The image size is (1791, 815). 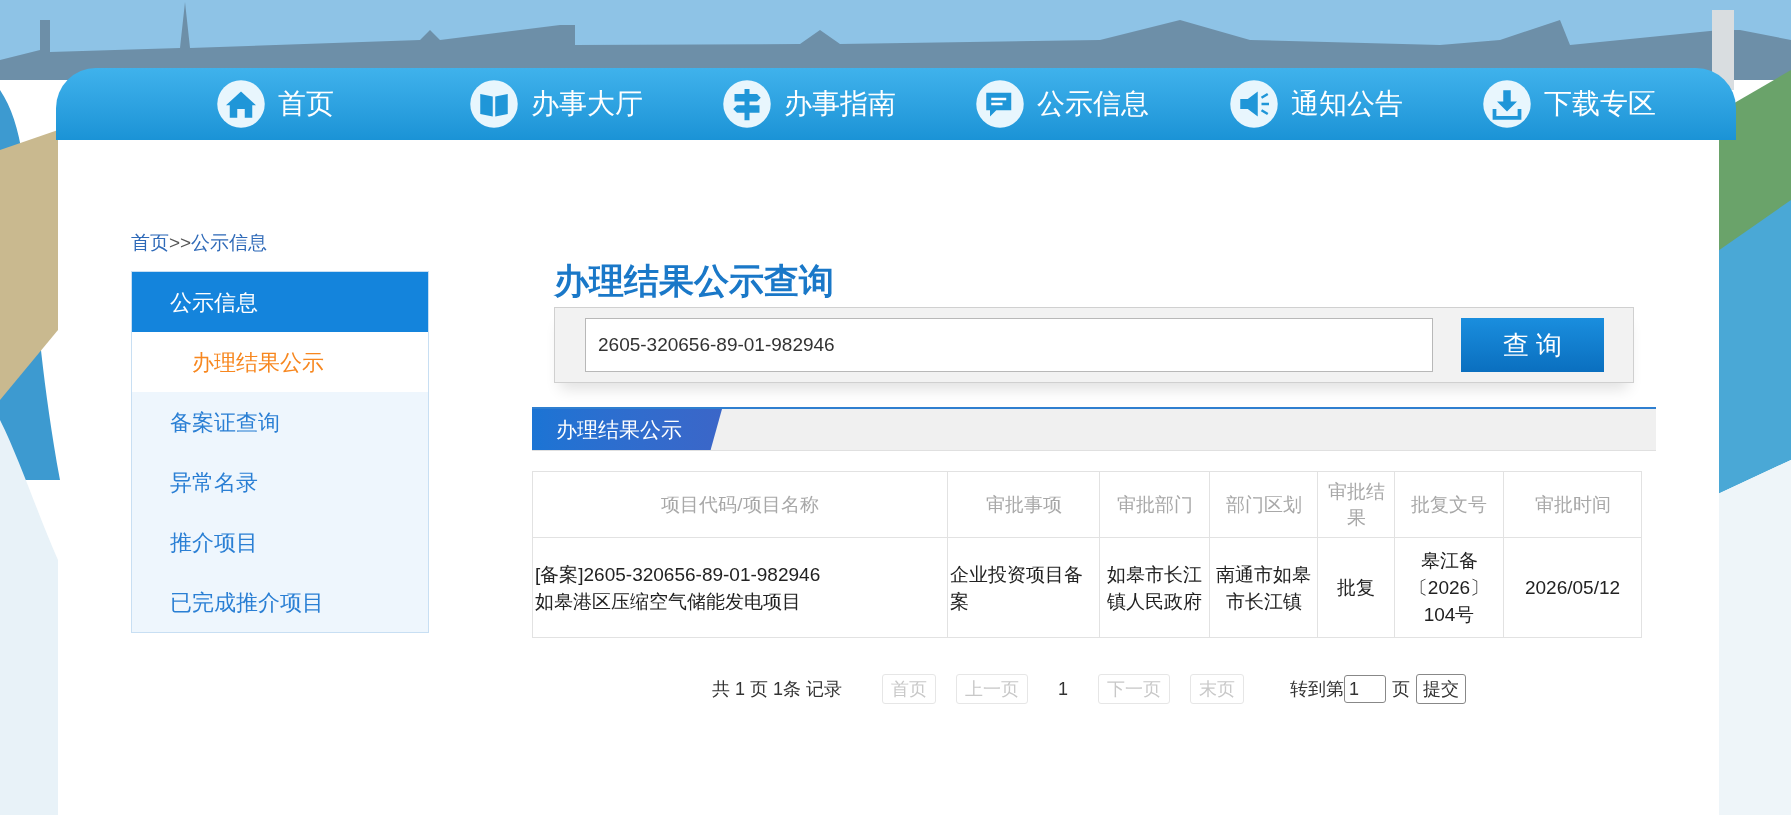 What do you see at coordinates (493, 104) in the screenshot?
I see `book-icon` at bounding box center [493, 104].